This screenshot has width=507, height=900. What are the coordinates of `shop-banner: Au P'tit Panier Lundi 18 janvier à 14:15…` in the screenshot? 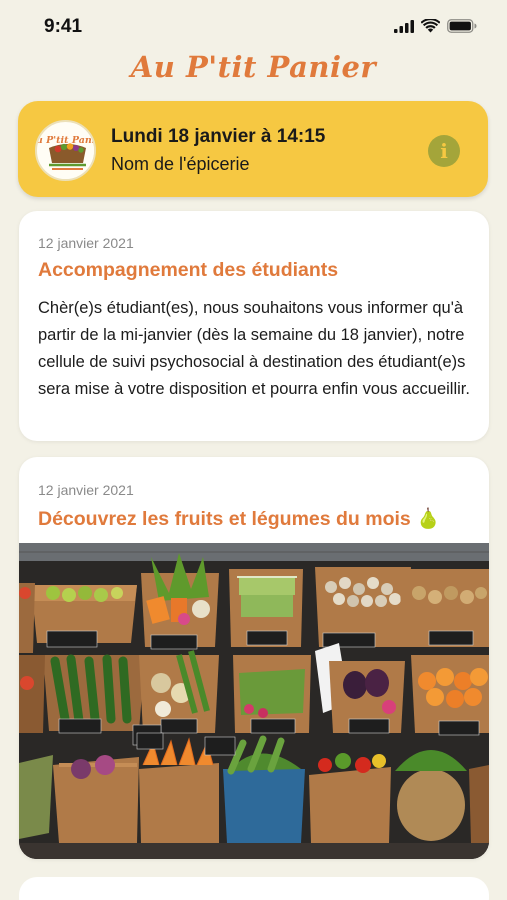 It's located at (253, 149).